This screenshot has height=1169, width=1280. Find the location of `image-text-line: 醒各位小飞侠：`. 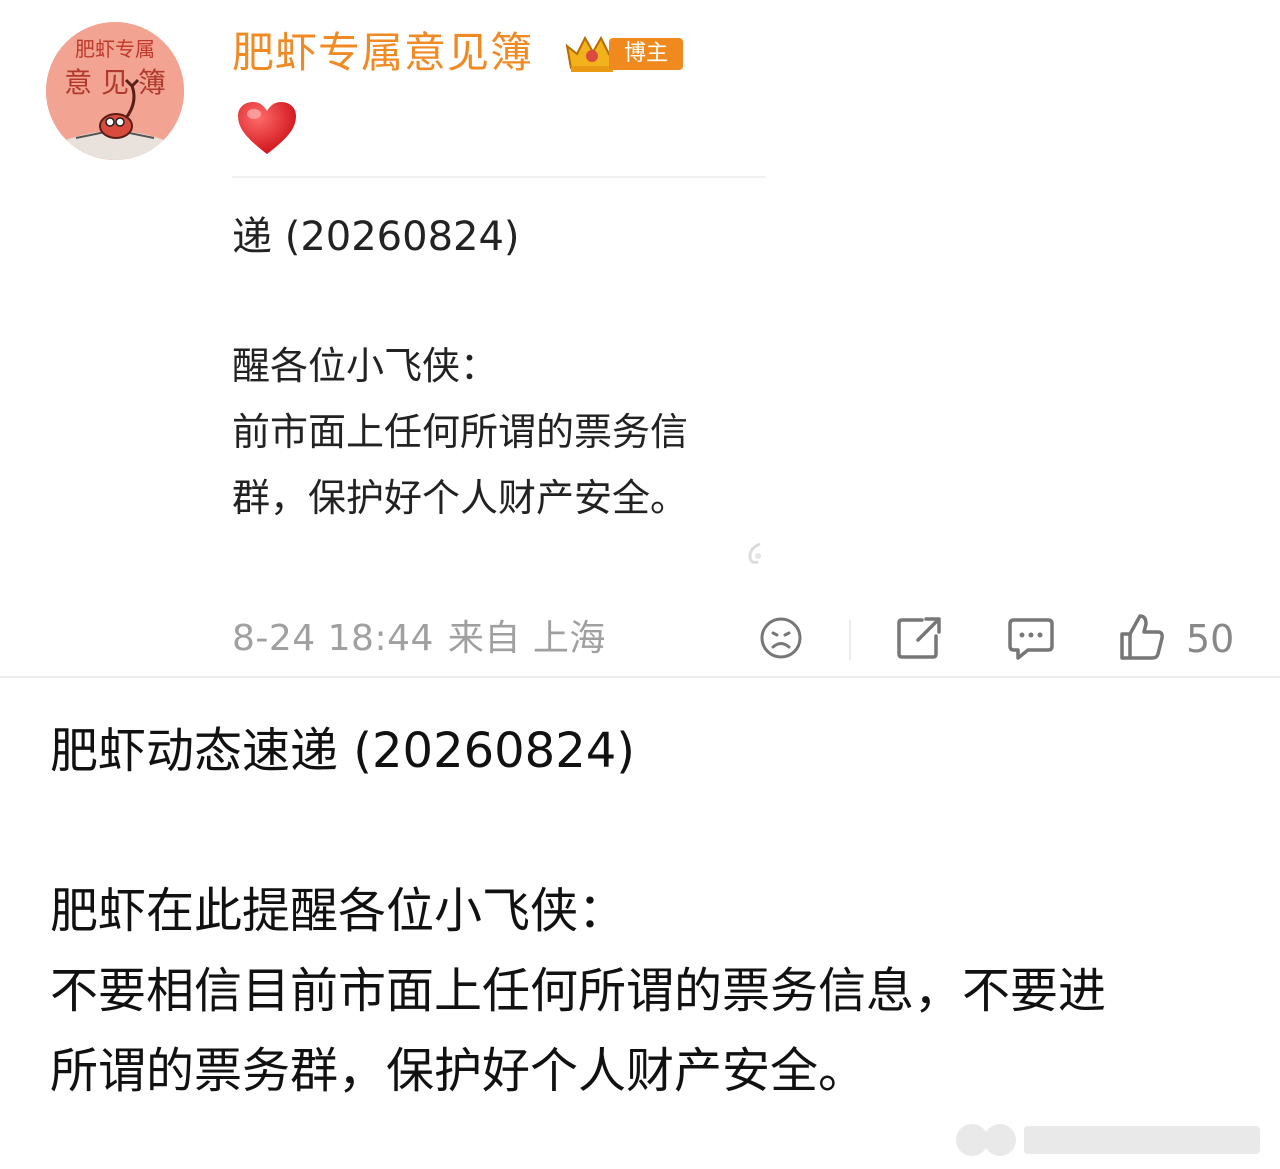

image-text-line: 醒各位小飞侠： is located at coordinates (365, 366).